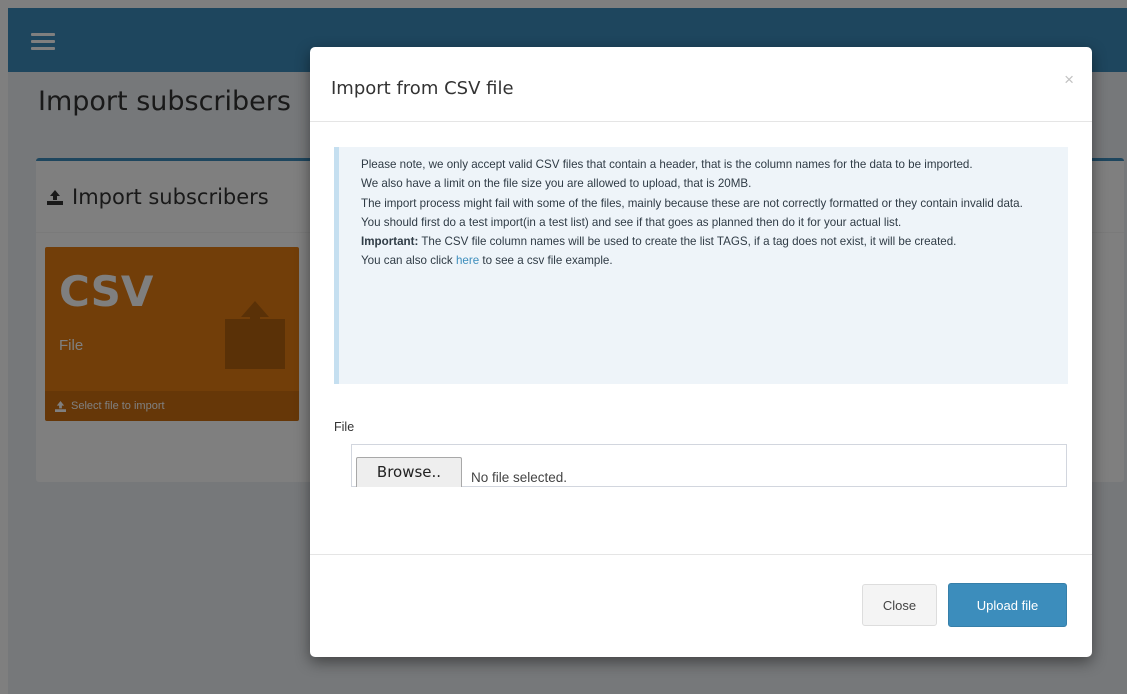 The image size is (1127, 694). I want to click on modal-title: Import from CSV file, so click(422, 88).